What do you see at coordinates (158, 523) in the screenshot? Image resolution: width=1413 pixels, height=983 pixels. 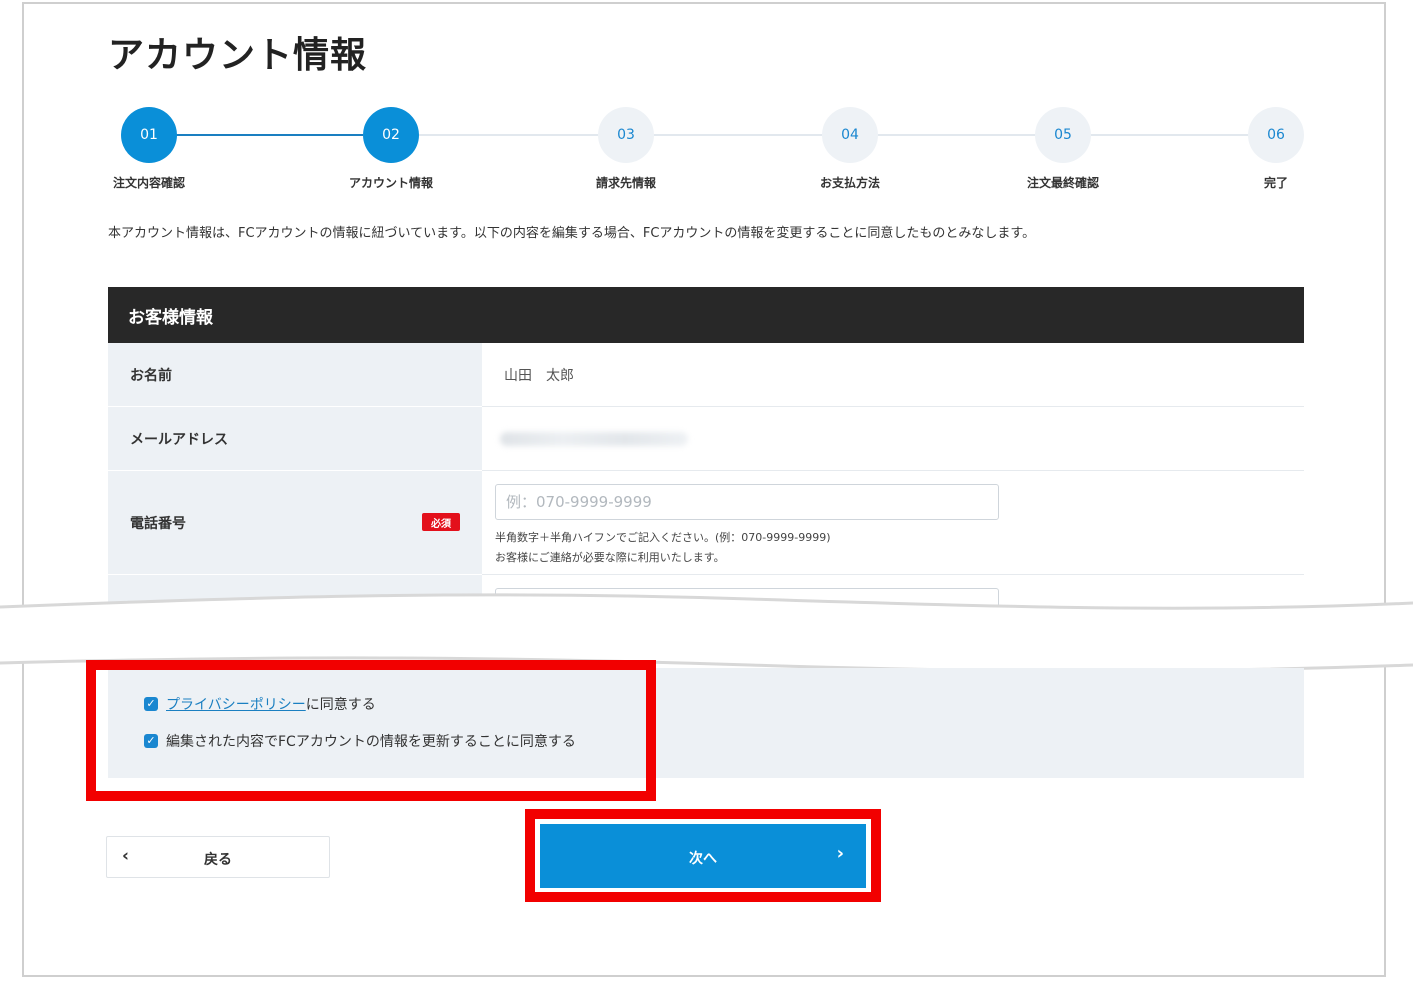 I see `phone-label: 電話番号` at bounding box center [158, 523].